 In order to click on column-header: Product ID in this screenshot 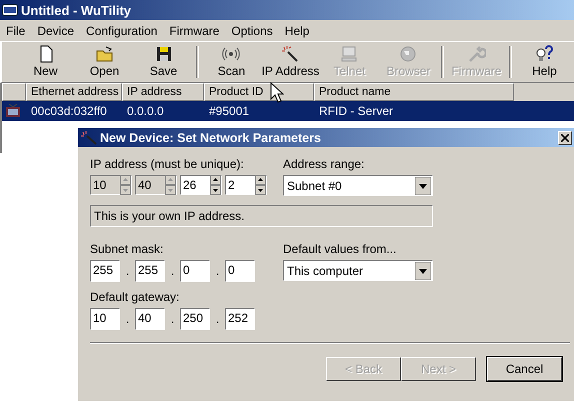, I will do `click(259, 92)`.